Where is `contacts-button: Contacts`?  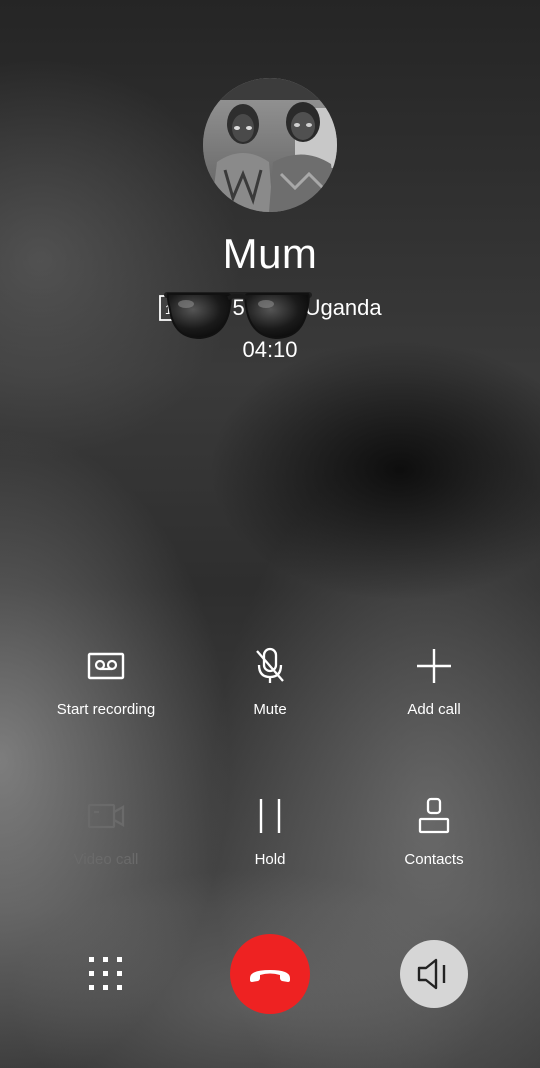 contacts-button: Contacts is located at coordinates (434, 842).